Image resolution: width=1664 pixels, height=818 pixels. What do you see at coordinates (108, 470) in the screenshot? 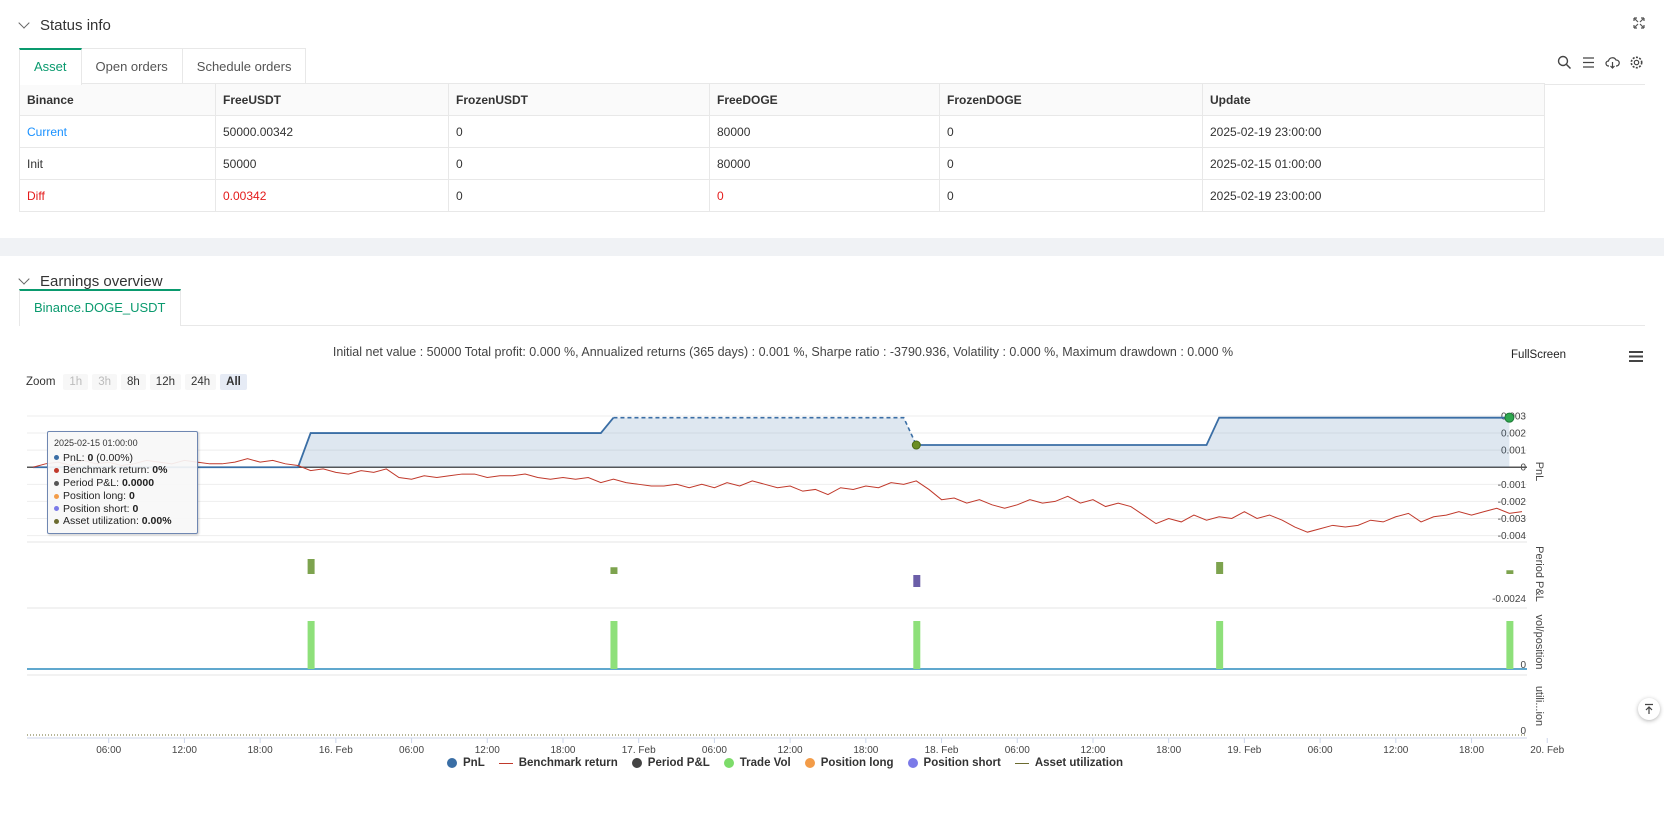
I see `tooltip-label: Benchmark return:` at bounding box center [108, 470].